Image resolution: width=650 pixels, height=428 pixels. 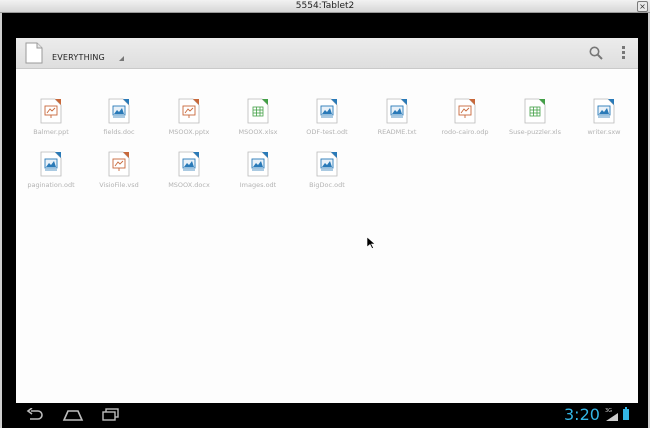 I want to click on file-name: Suse-puzzler.xls, so click(x=535, y=132).